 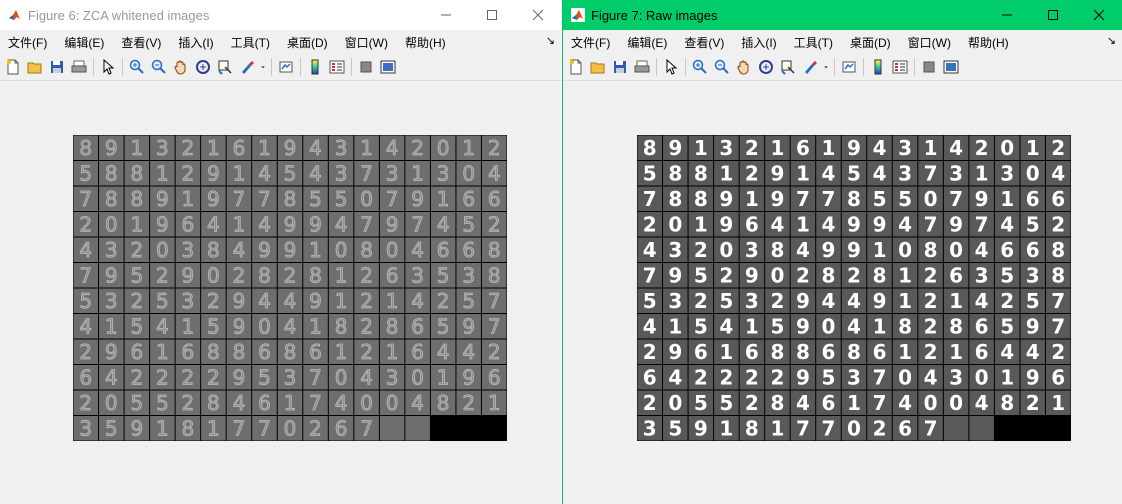 I want to click on maximize-icon, so click(x=1053, y=15).